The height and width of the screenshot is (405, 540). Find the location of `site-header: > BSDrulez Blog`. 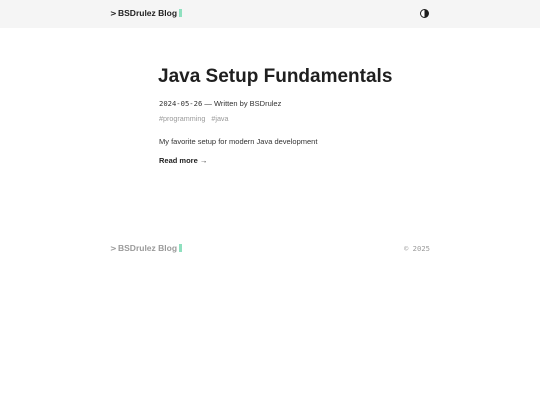

site-header: > BSDrulez Blog is located at coordinates (270, 14).